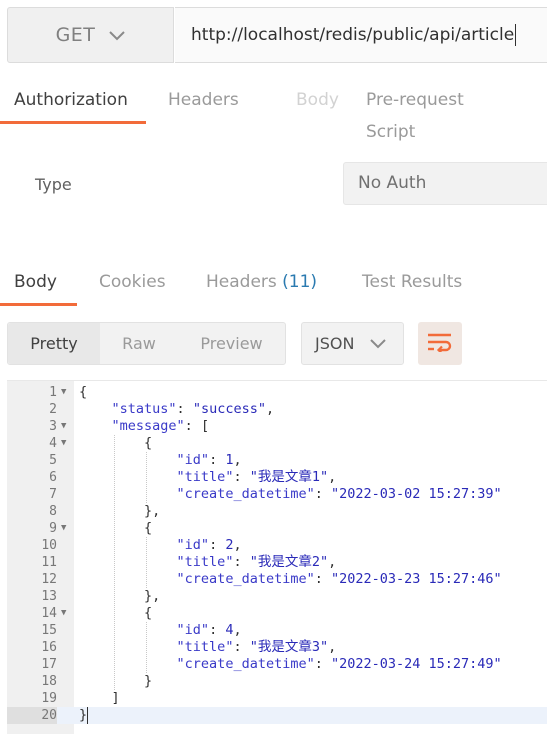 This screenshot has width=547, height=734. What do you see at coordinates (256, 647) in the screenshot?
I see `code-text: "title": "我是文章3",` at bounding box center [256, 647].